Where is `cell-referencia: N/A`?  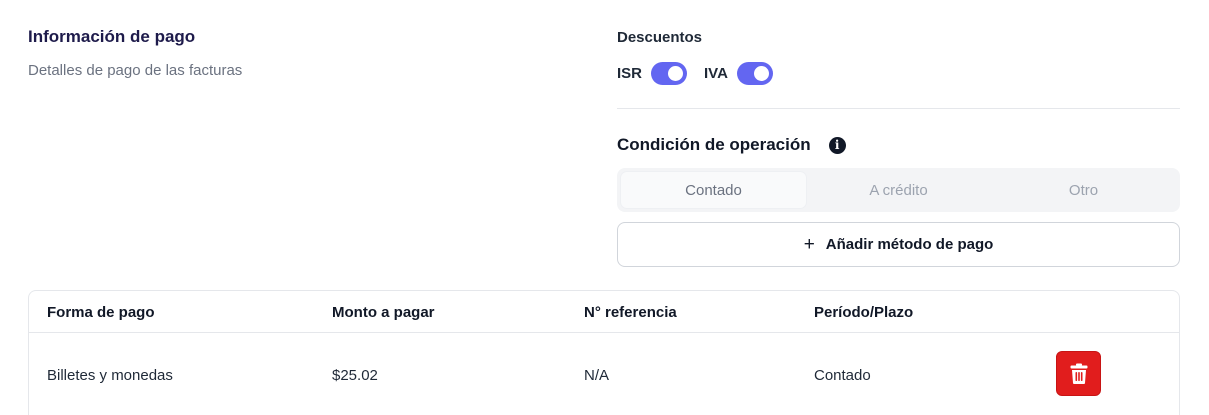
cell-referencia: N/A is located at coordinates (597, 375).